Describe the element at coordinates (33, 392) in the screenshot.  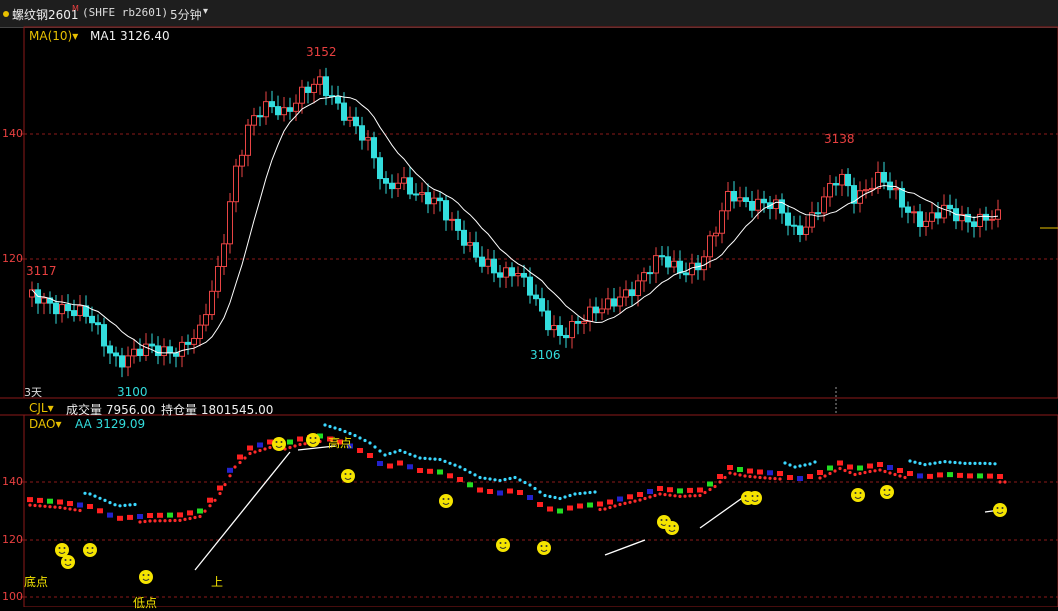
I see `period-tag: 3天` at that location.